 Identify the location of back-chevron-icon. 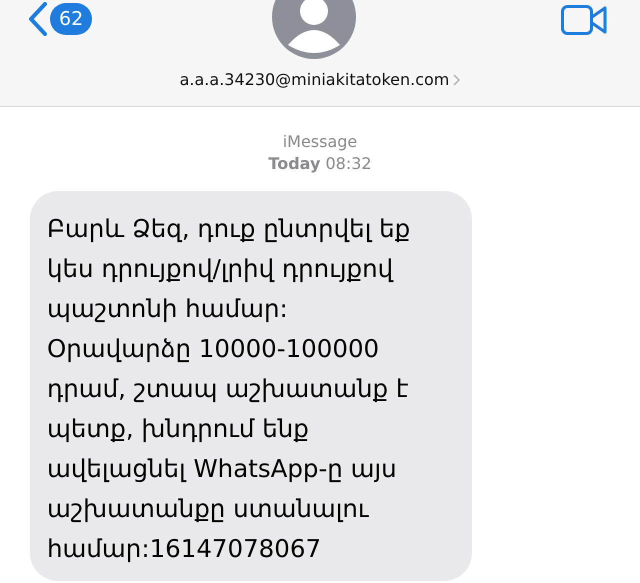
(38, 19).